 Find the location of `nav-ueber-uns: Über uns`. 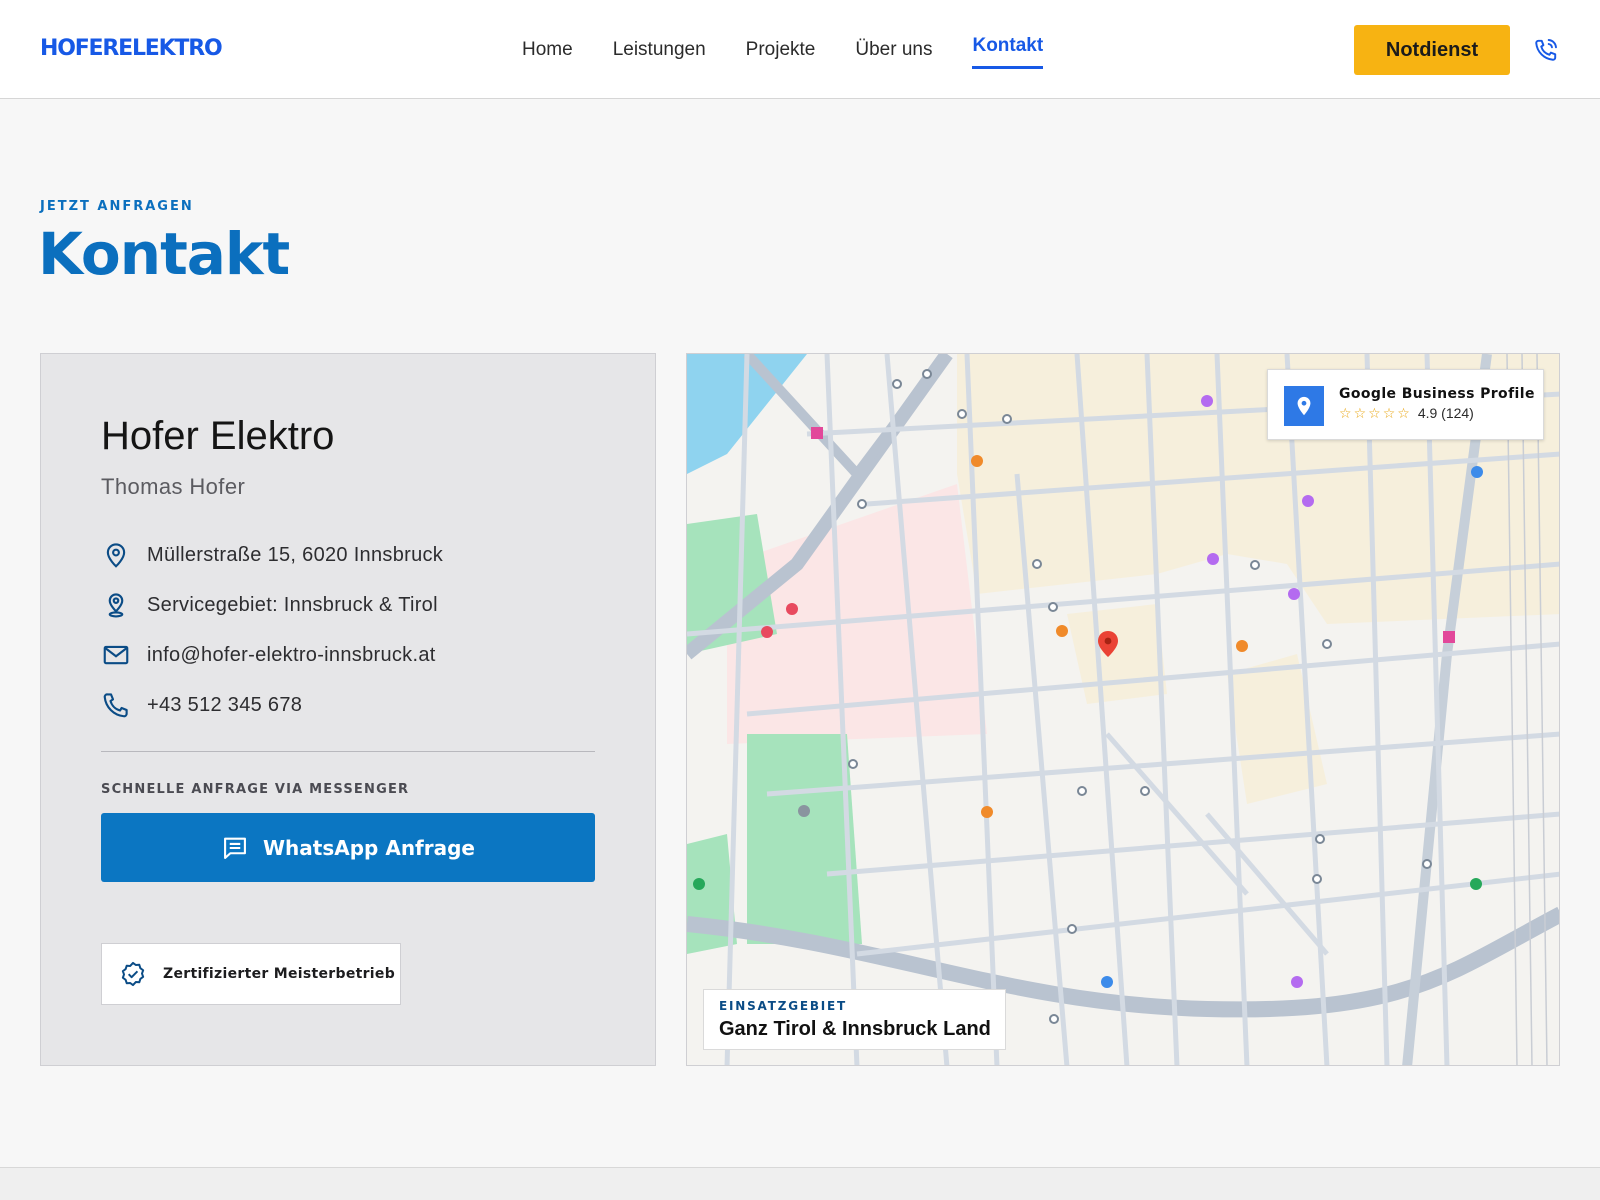

nav-ueber-uns: Über uns is located at coordinates (893, 34).